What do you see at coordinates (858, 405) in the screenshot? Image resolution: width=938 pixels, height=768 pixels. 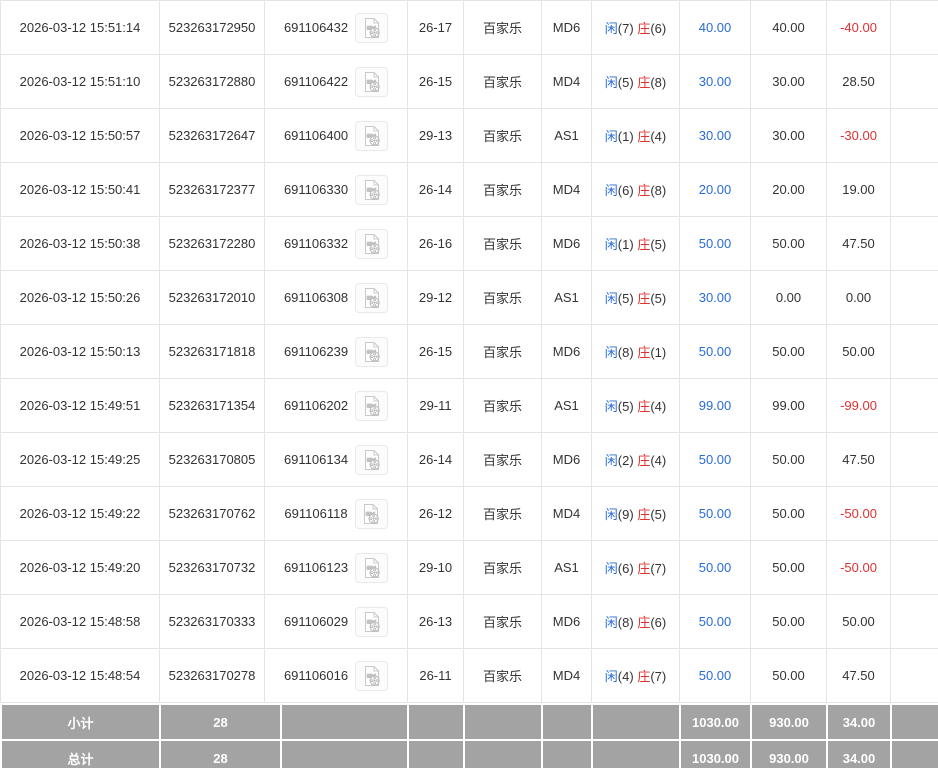 I see `win-loss-amount: -99.00` at bounding box center [858, 405].